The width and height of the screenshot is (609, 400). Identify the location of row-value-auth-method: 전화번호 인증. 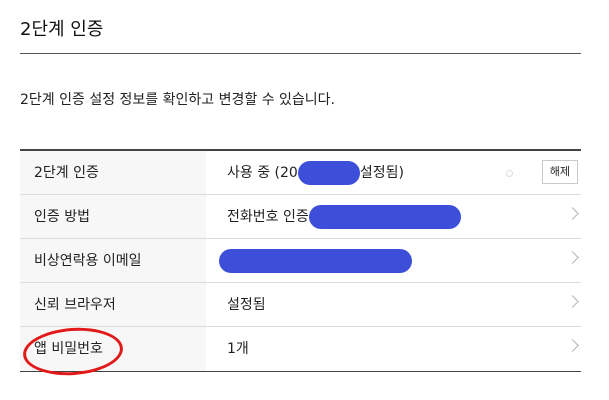
(344, 217).